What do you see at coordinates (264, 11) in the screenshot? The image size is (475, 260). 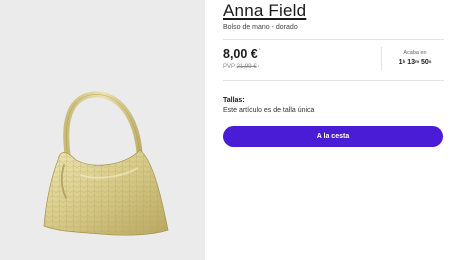 I see `brand-link: Anna Field` at bounding box center [264, 11].